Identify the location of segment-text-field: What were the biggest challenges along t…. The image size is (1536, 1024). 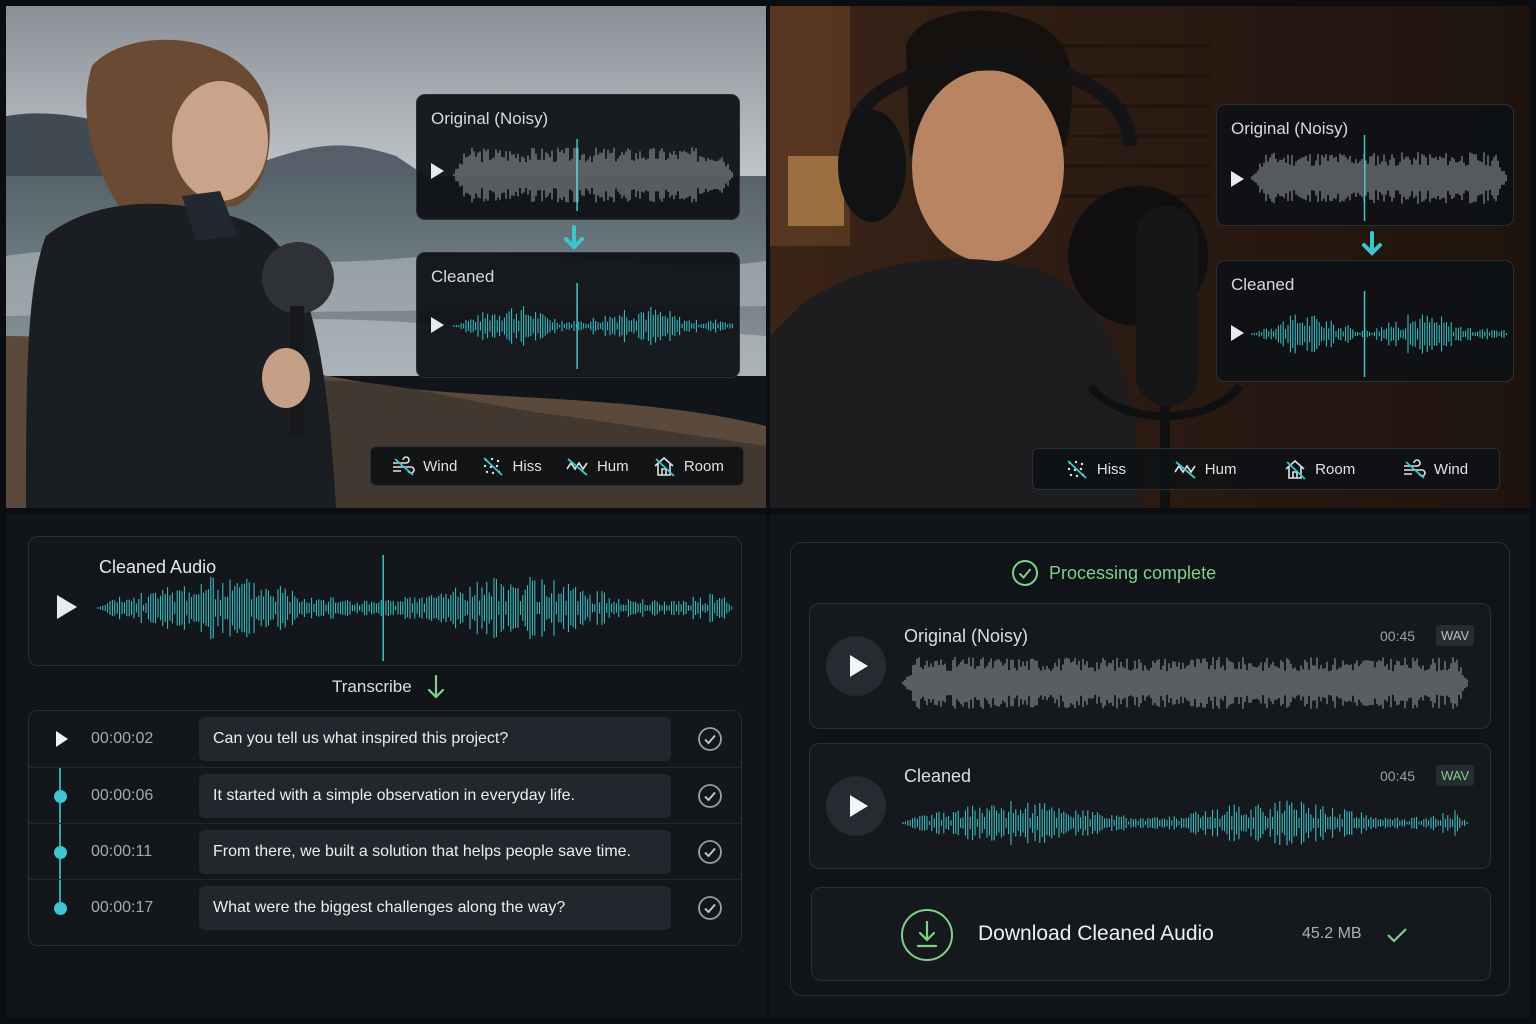
(435, 908).